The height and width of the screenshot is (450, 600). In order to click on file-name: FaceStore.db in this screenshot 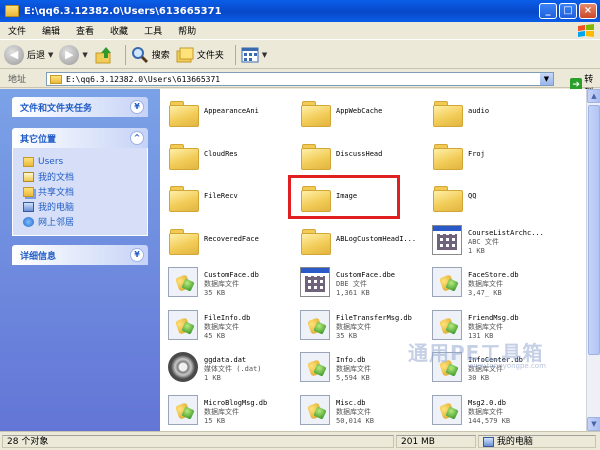, I will do `click(493, 275)`.